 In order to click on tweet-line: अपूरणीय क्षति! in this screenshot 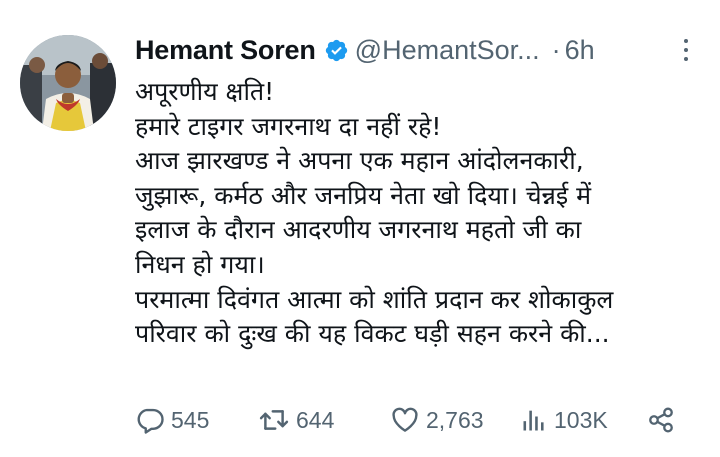, I will do `click(205, 91)`.